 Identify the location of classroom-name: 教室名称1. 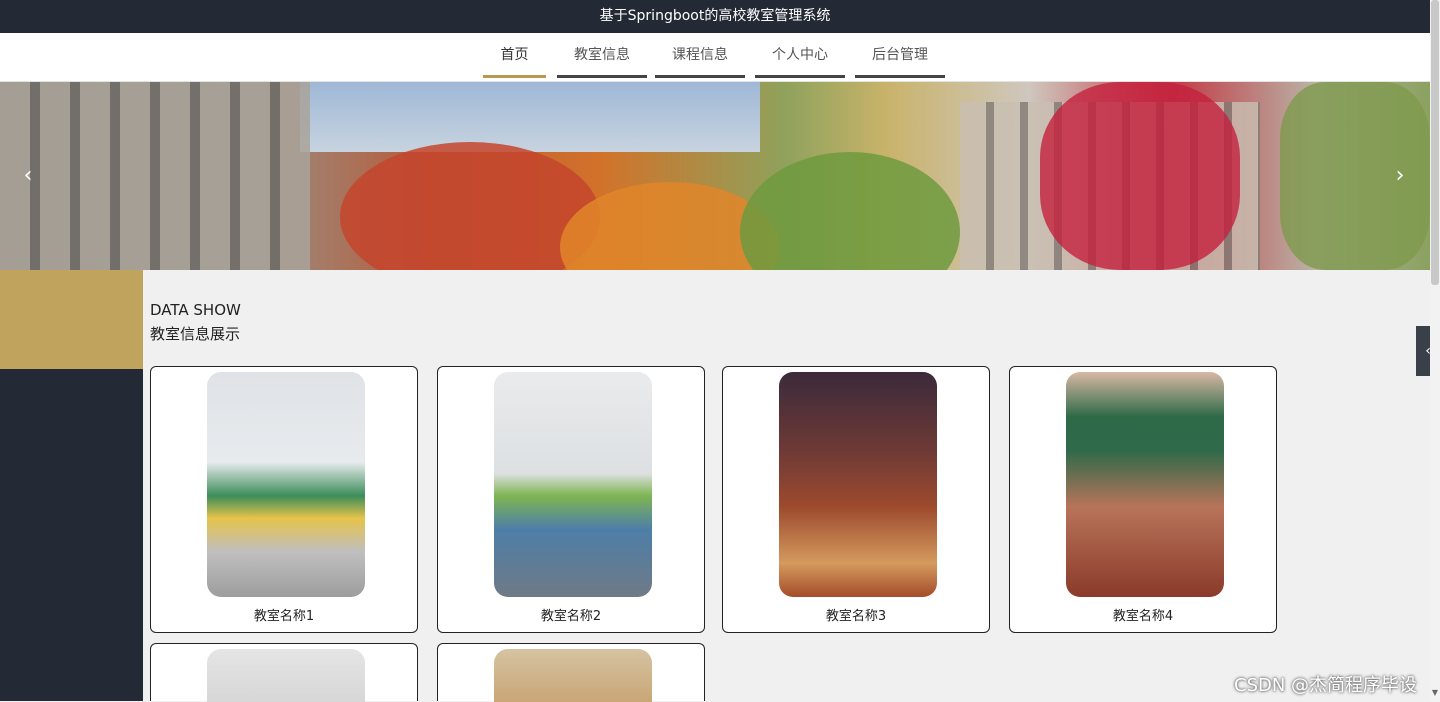
(284, 616).